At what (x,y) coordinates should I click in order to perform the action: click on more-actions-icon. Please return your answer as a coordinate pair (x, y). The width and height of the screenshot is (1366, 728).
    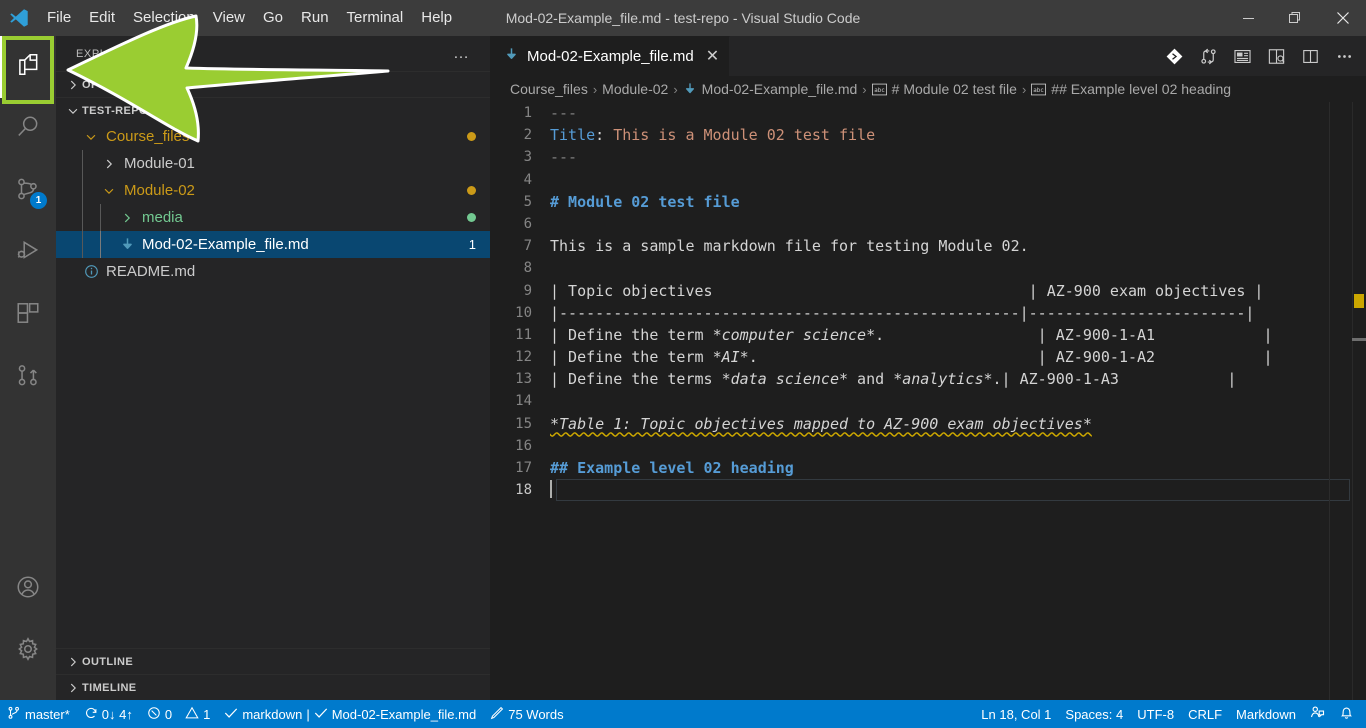
    Looking at the image, I should click on (1344, 56).